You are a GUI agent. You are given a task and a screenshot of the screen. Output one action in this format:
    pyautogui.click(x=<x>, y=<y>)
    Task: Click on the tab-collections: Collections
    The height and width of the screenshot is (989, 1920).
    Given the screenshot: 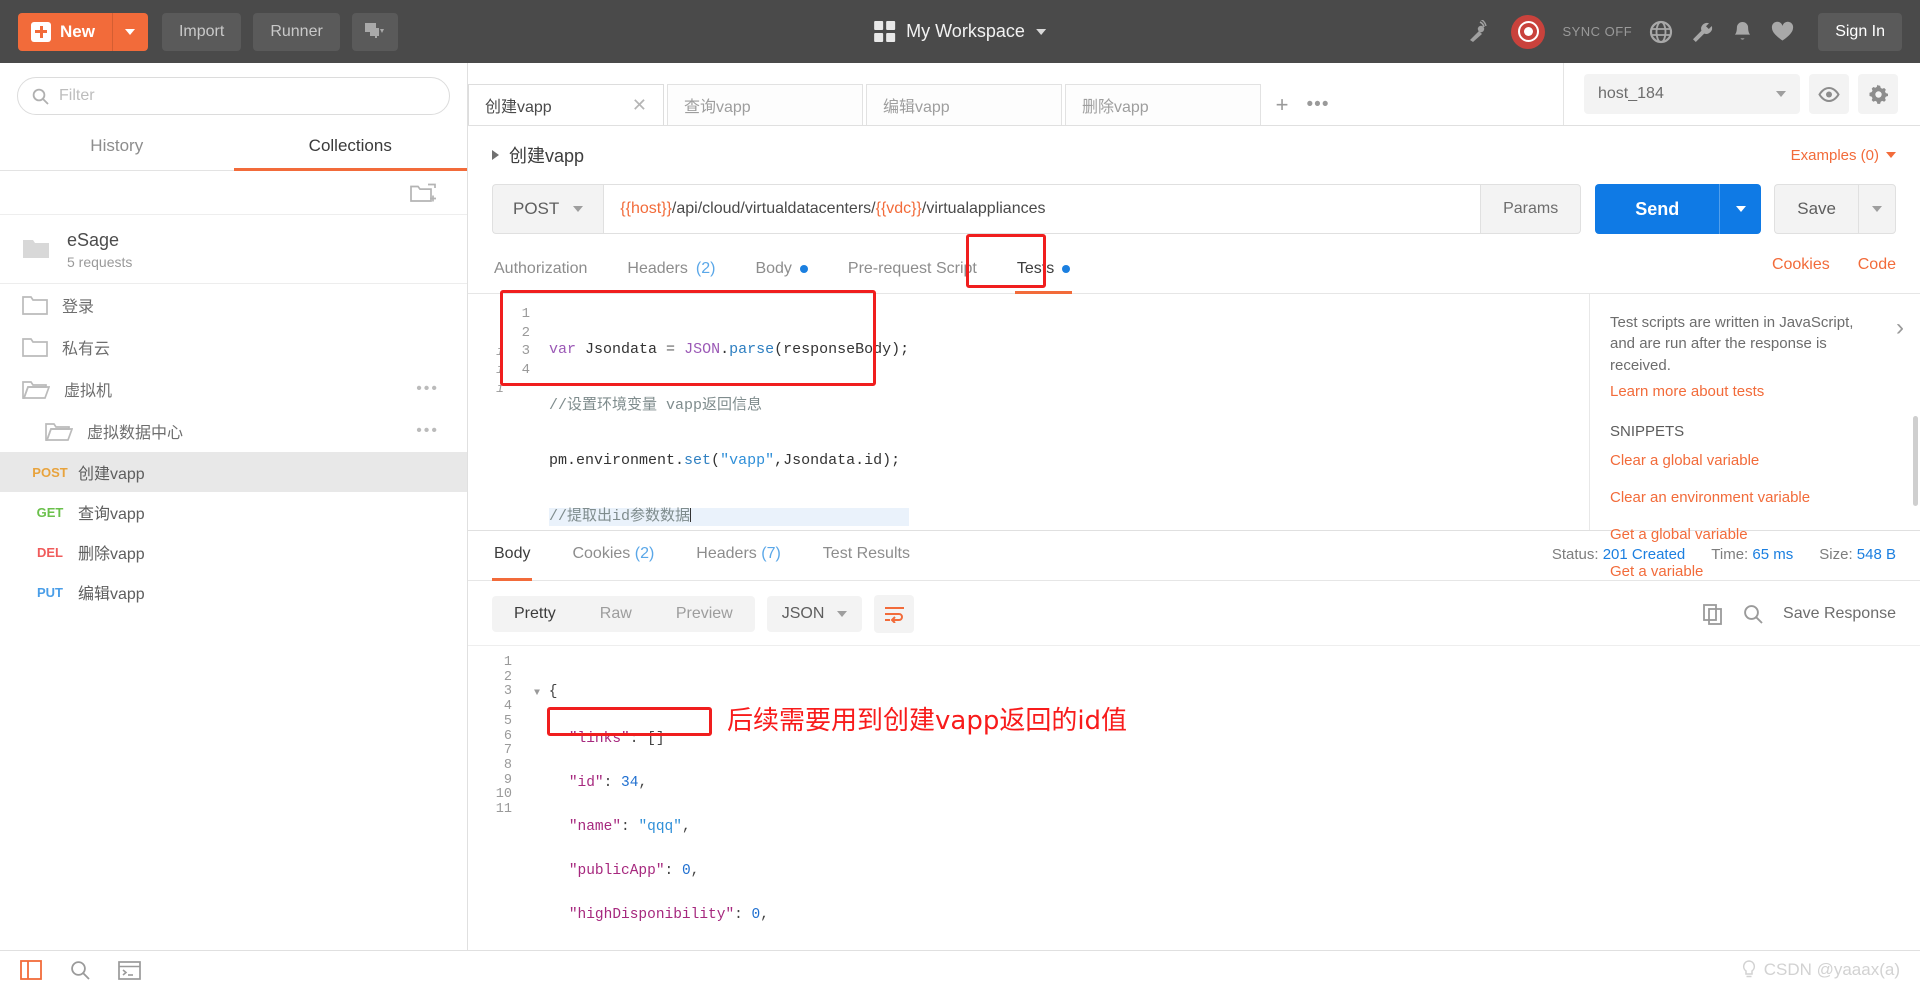 What is the action you would take?
    pyautogui.click(x=350, y=148)
    